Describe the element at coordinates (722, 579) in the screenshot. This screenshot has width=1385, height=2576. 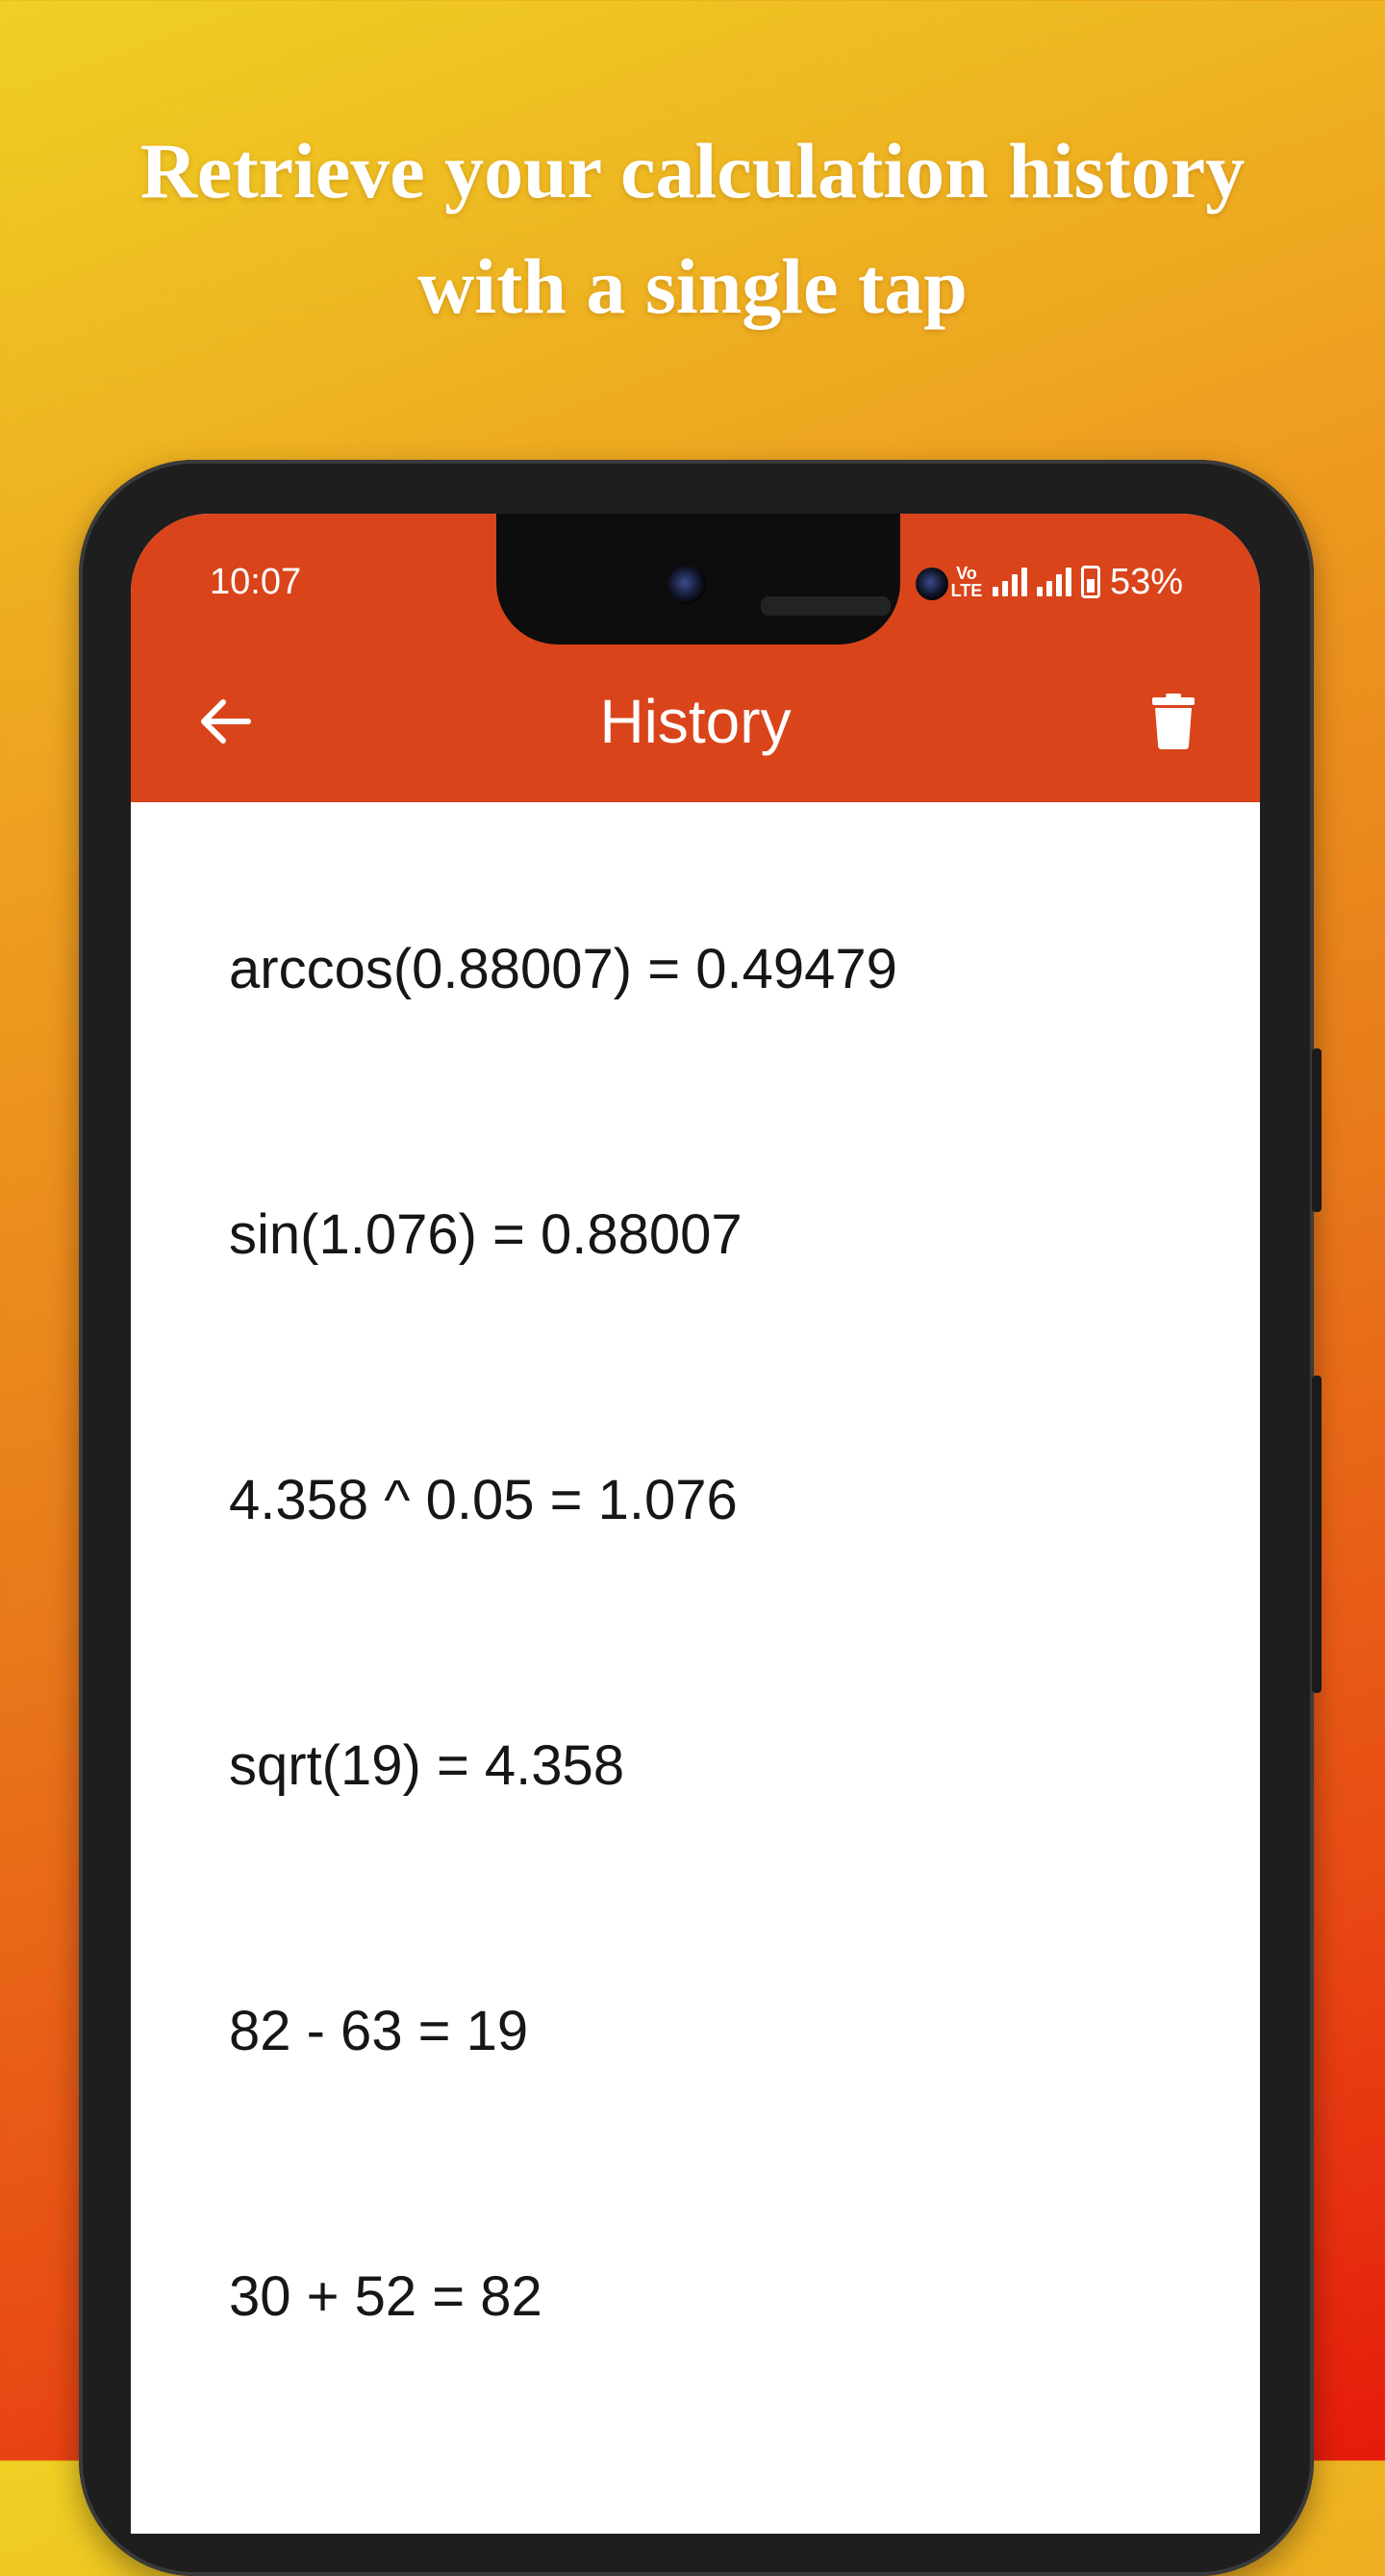
I see `camera-notch` at that location.